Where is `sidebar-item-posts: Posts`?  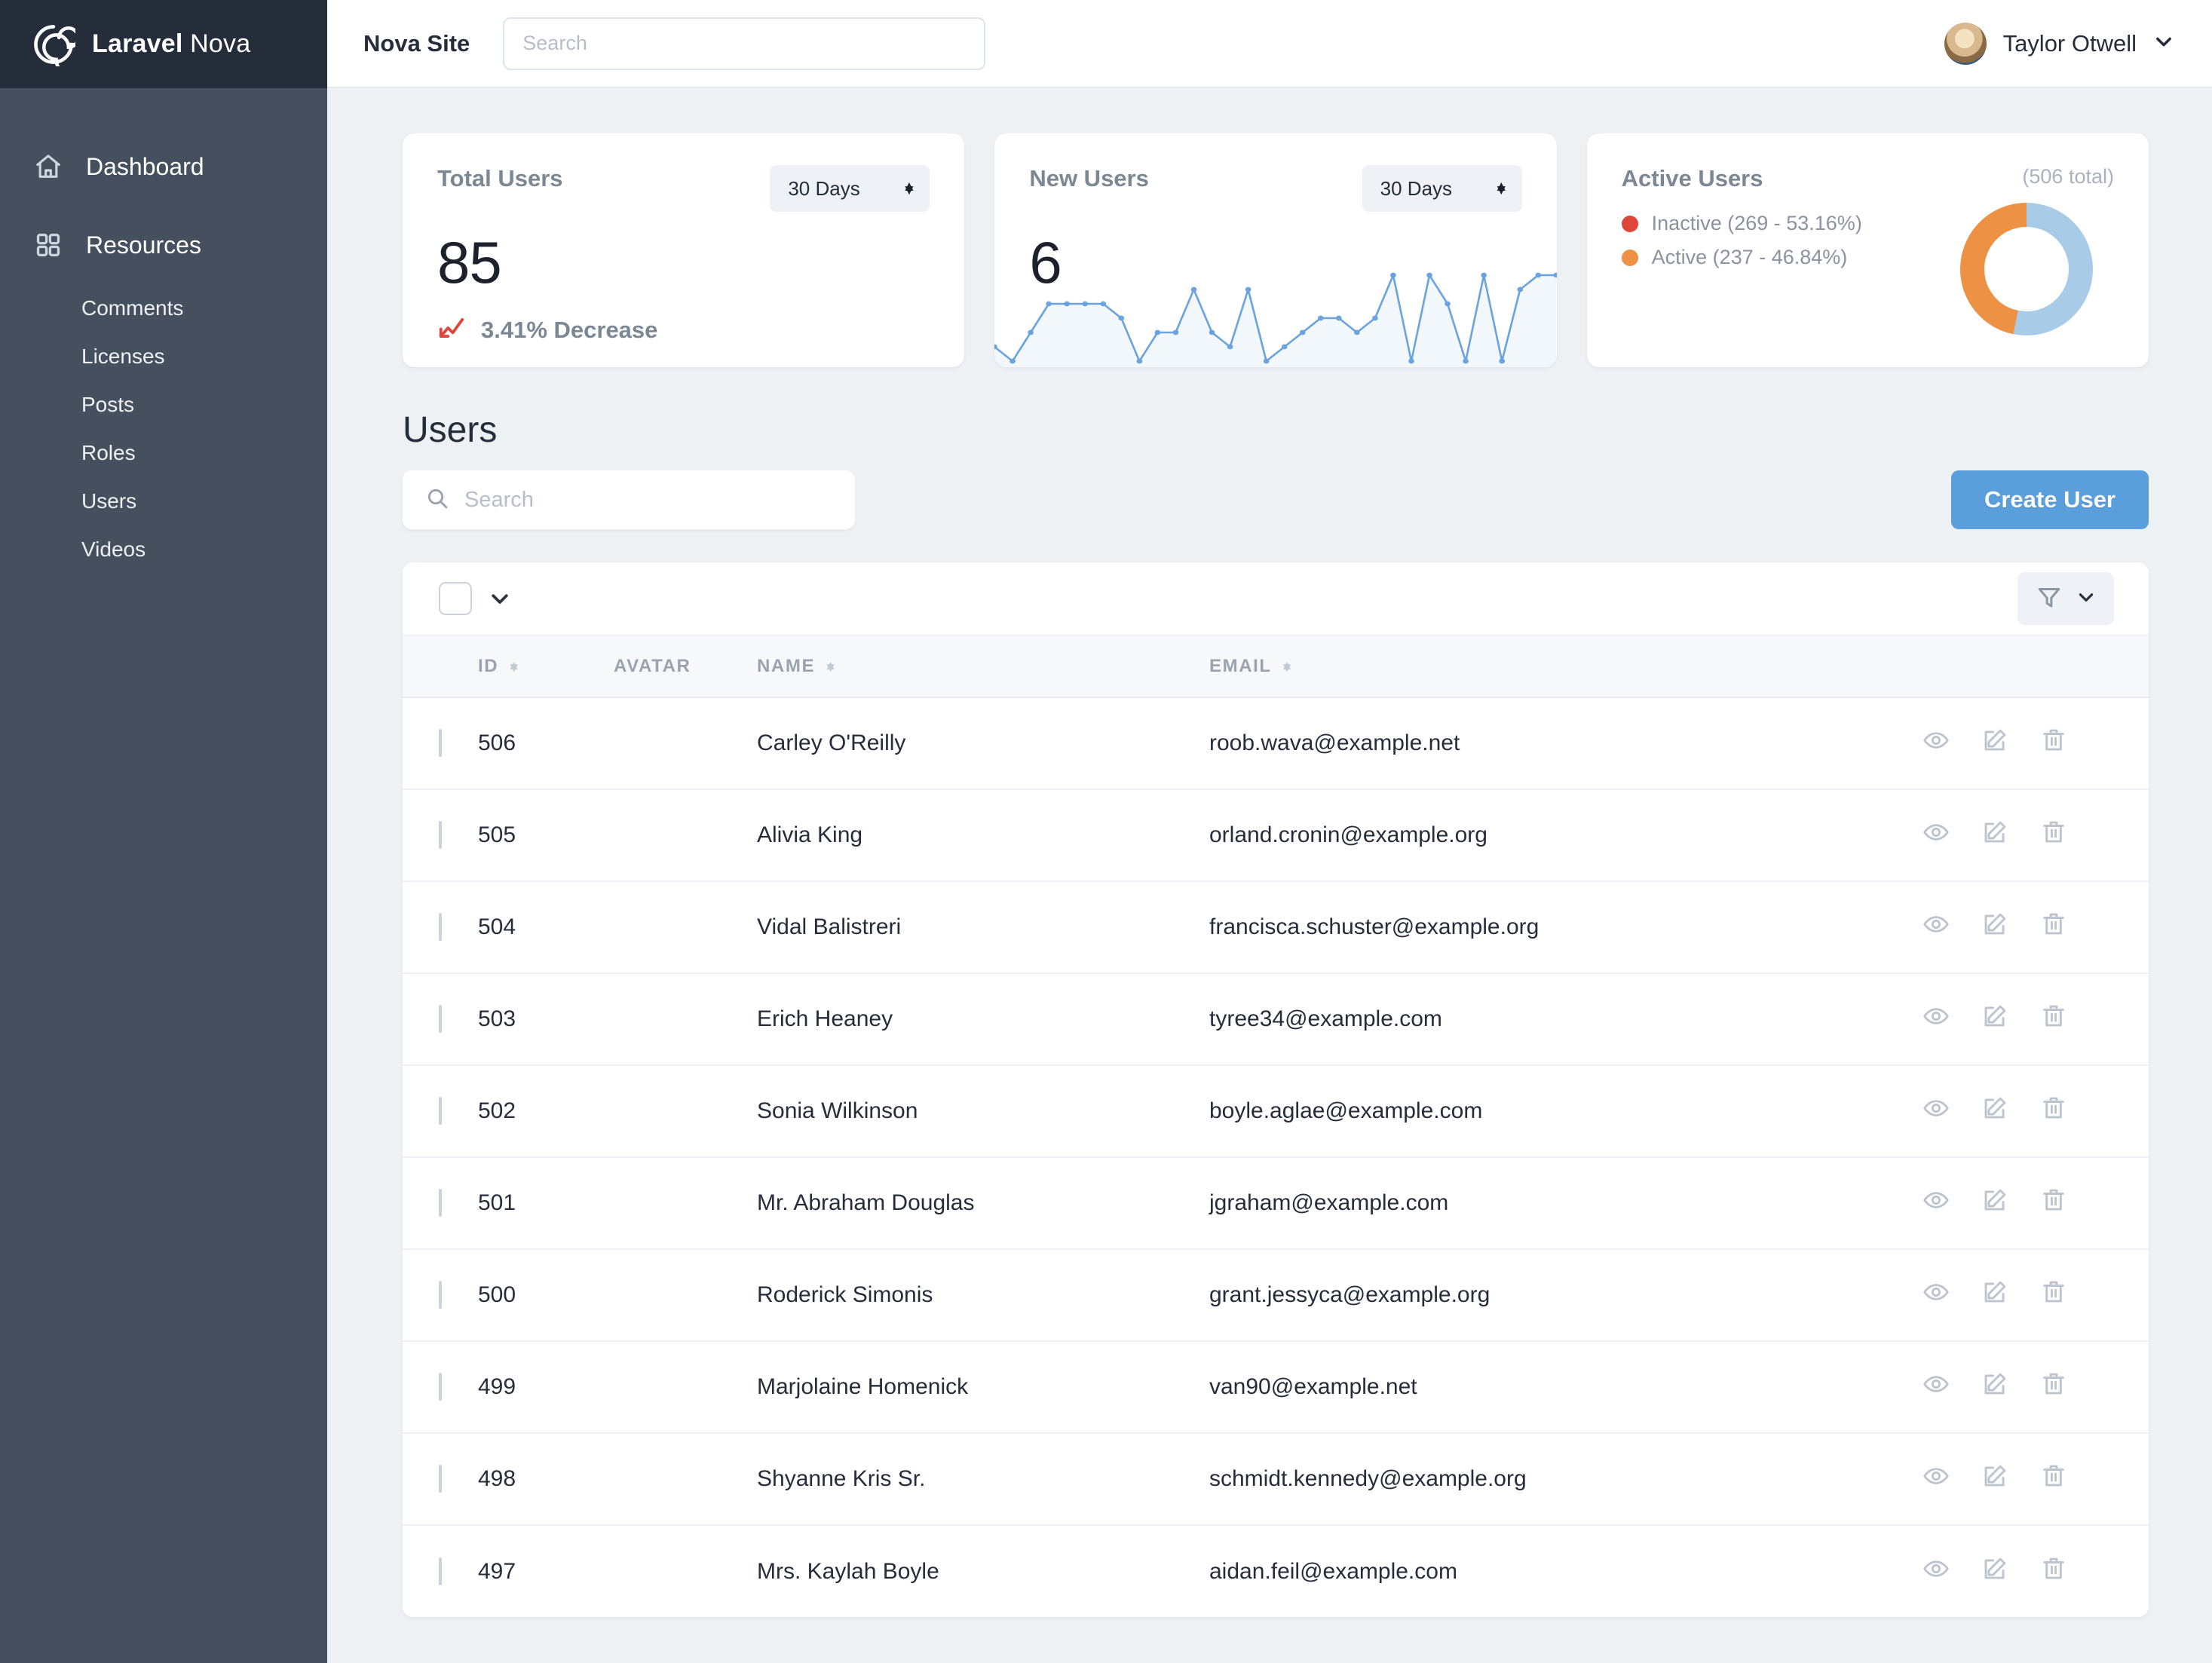
sidebar-item-posts: Posts is located at coordinates (163, 405).